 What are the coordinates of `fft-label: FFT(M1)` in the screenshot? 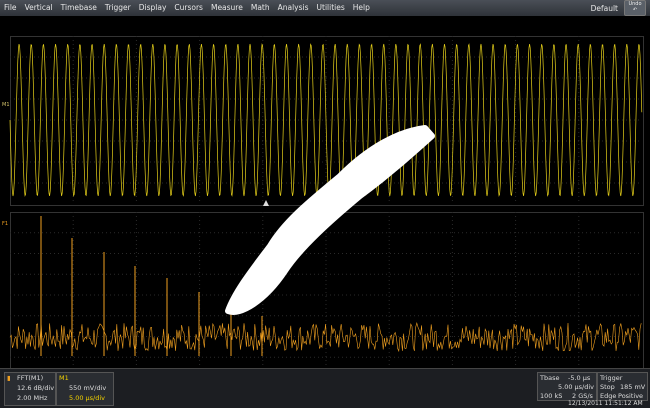 It's located at (30, 378).